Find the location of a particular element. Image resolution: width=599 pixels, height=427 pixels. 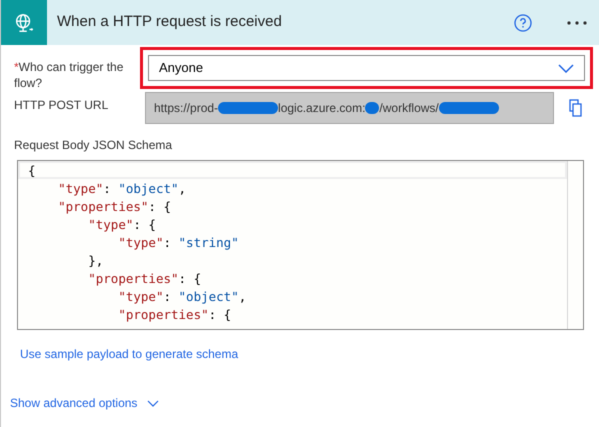

help-icon is located at coordinates (523, 23).